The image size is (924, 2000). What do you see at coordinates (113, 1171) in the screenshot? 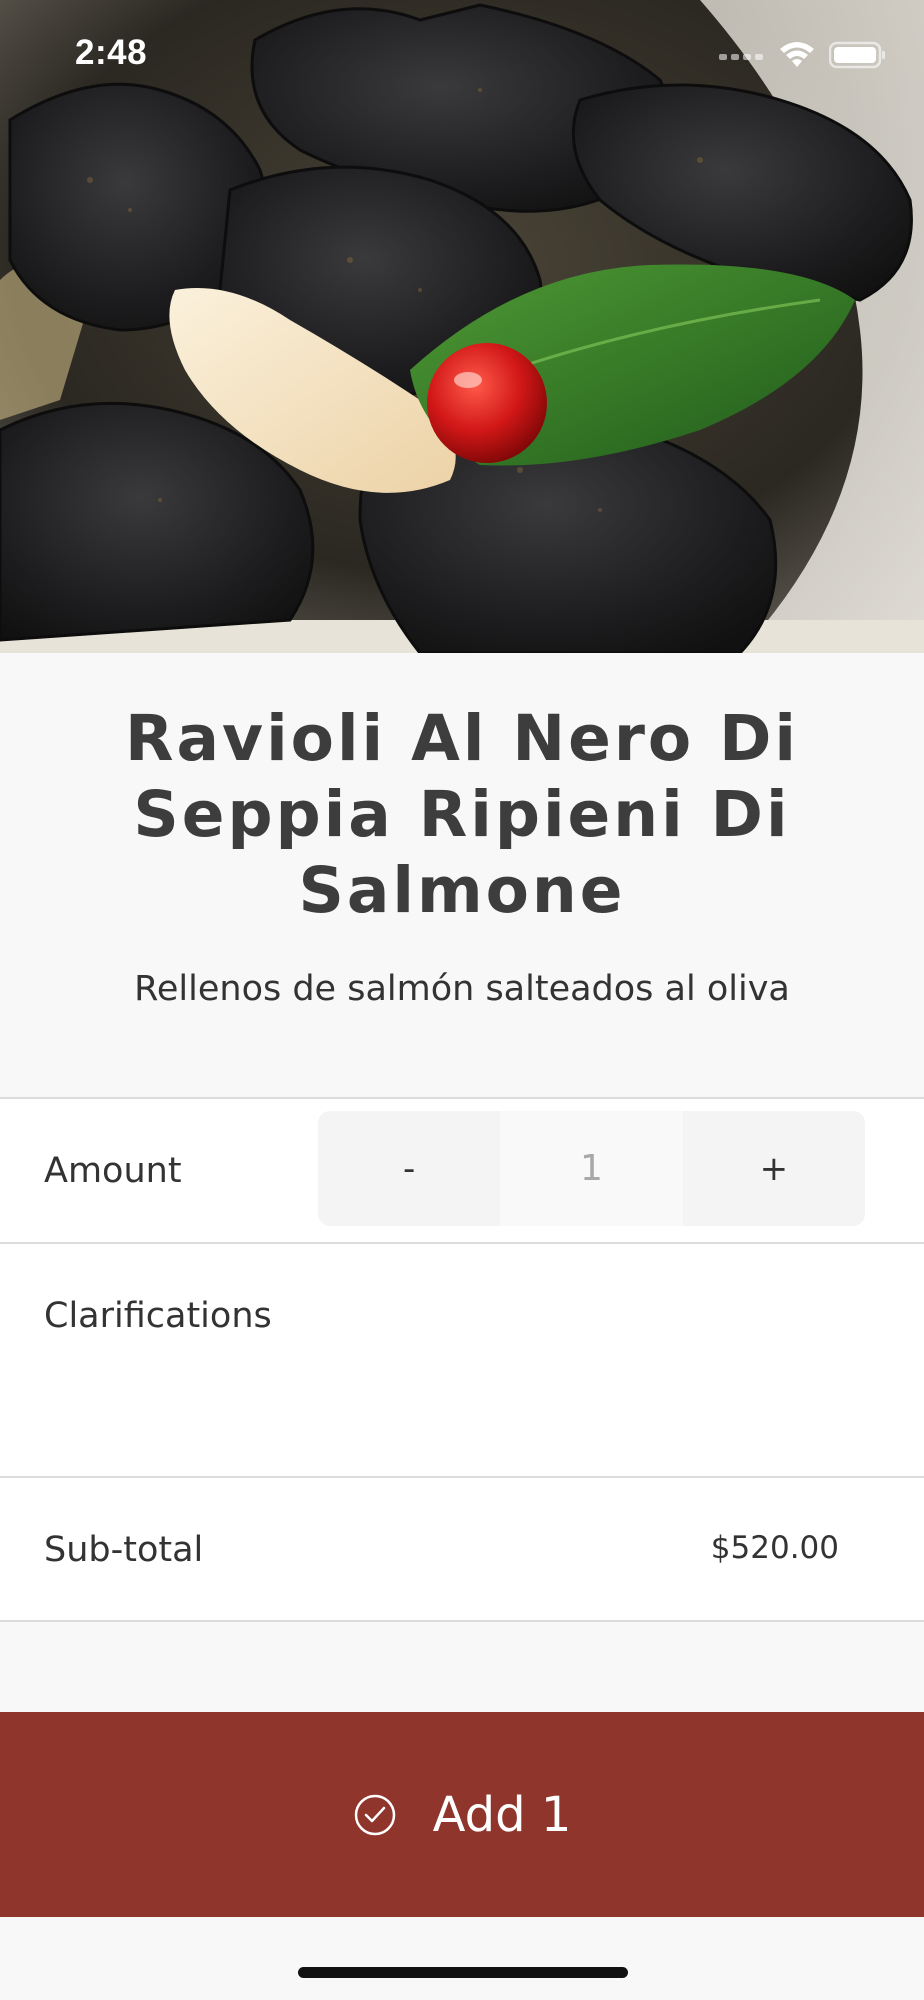
I see `amount-label: Amount` at bounding box center [113, 1171].